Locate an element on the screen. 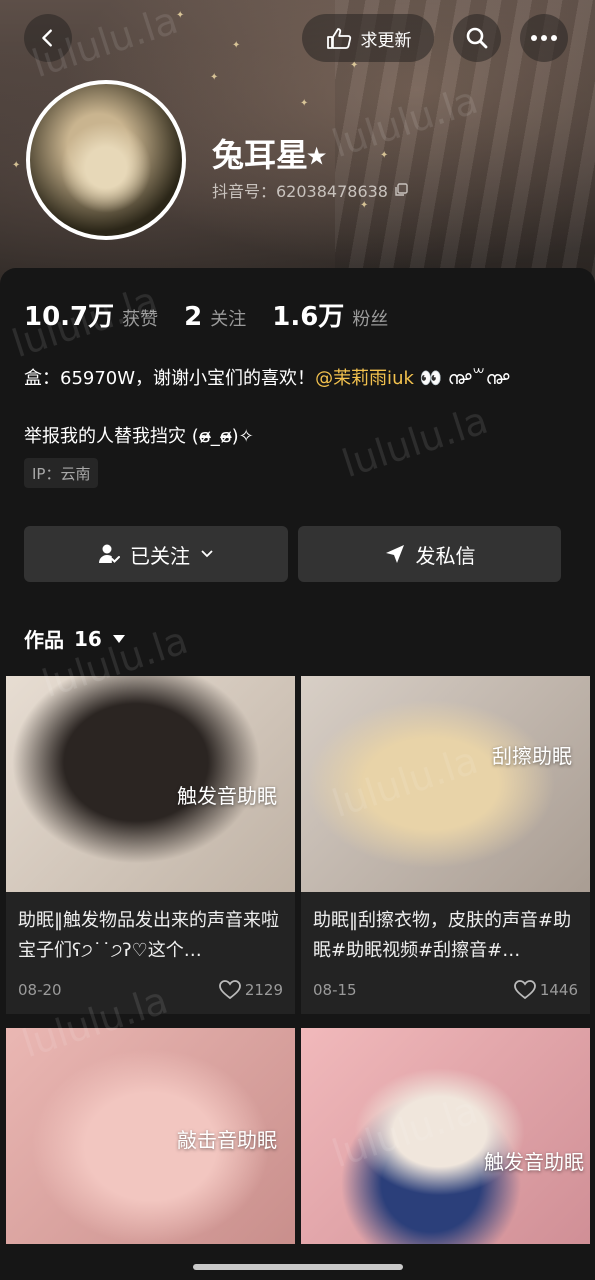 The width and height of the screenshot is (595, 1280). profile-stats: 10.7万 获赞 2 关注 1.6万 粉丝 is located at coordinates (219, 314).